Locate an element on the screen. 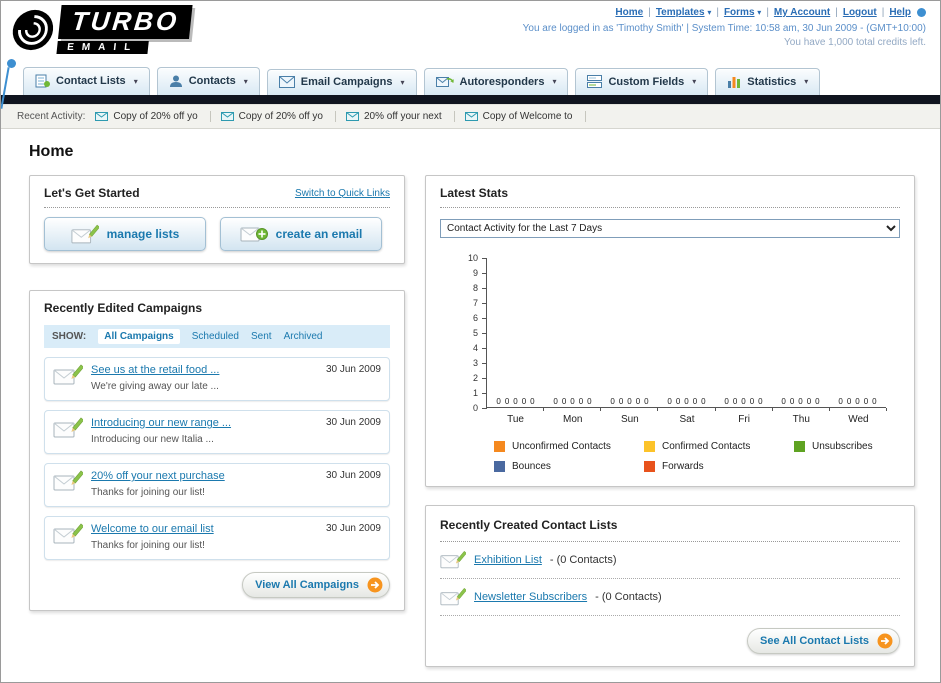 This screenshot has height=683, width=941. switch-quick-links-link: Switch to Quick Links is located at coordinates (342, 193).